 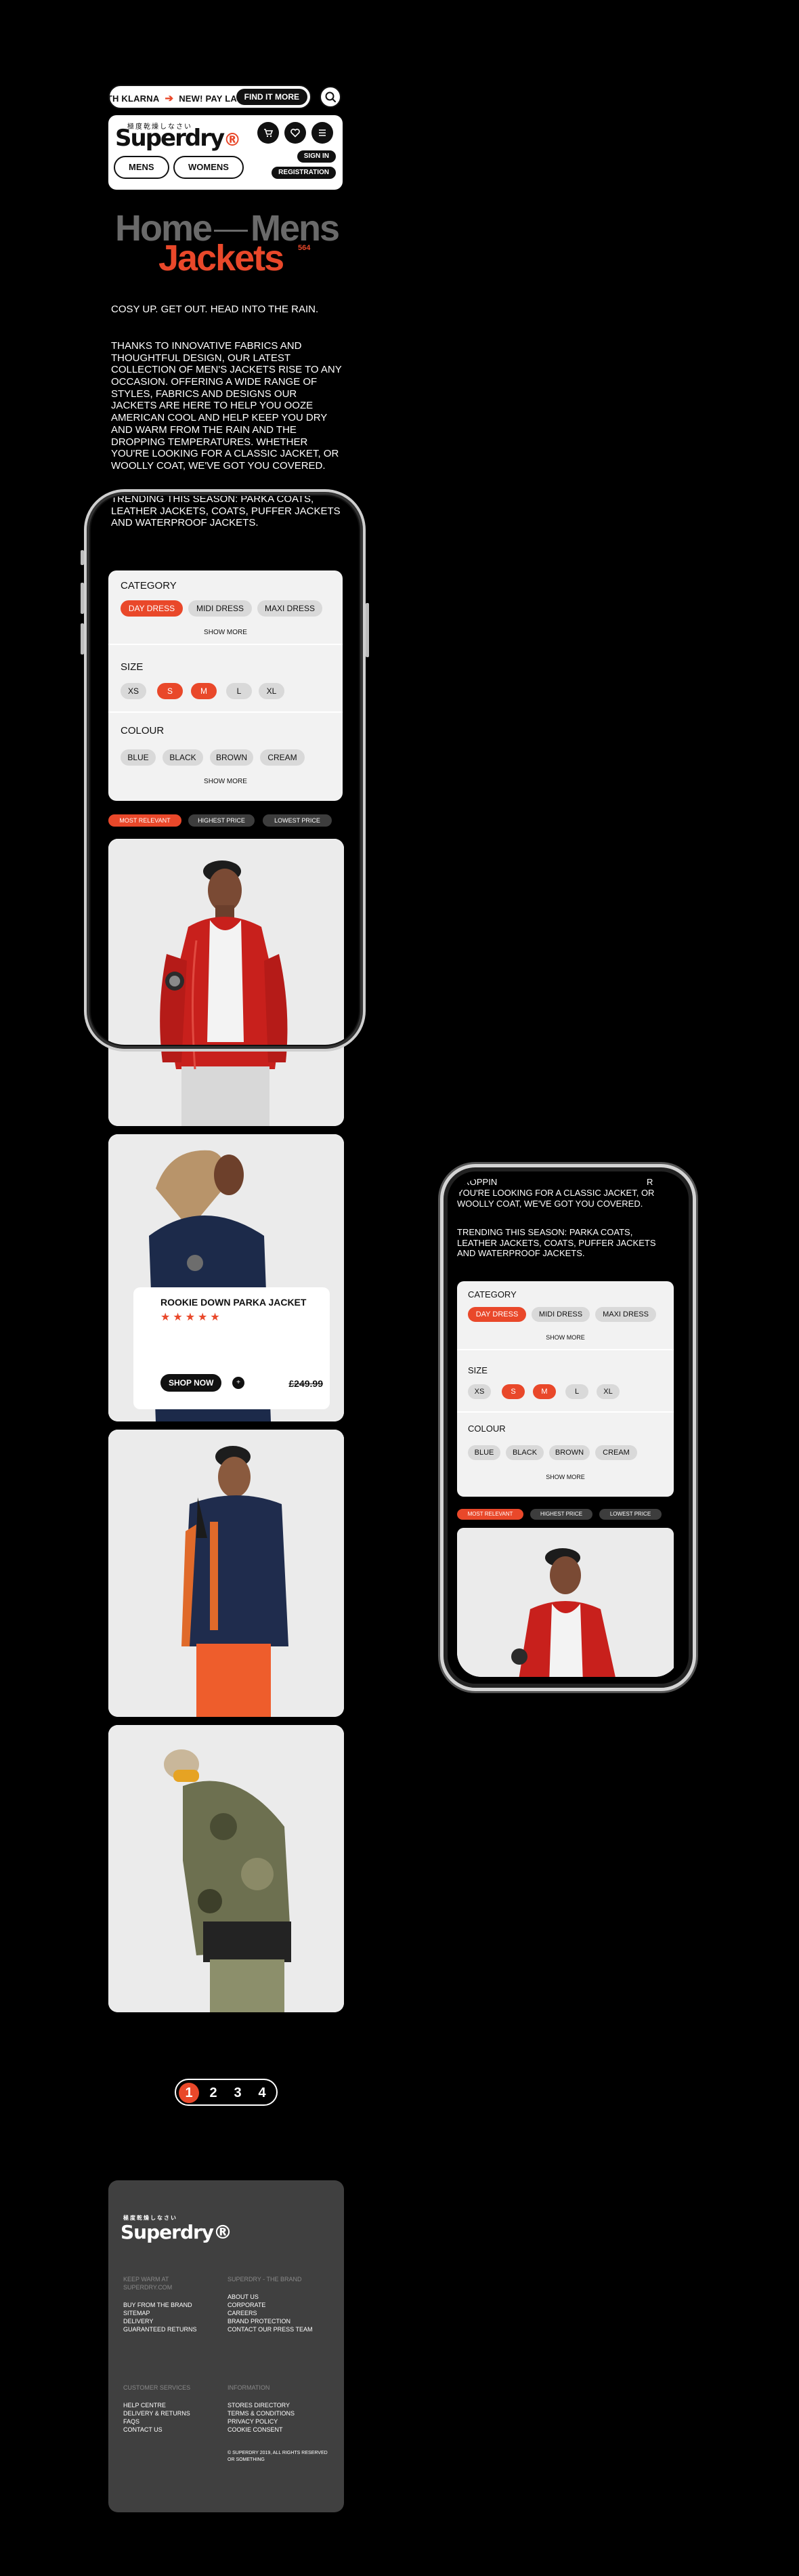 I want to click on promo-ticker: ITH KLARNA ➔ NEW! PAY LA FIND IT MORE, so click(x=209, y=97).